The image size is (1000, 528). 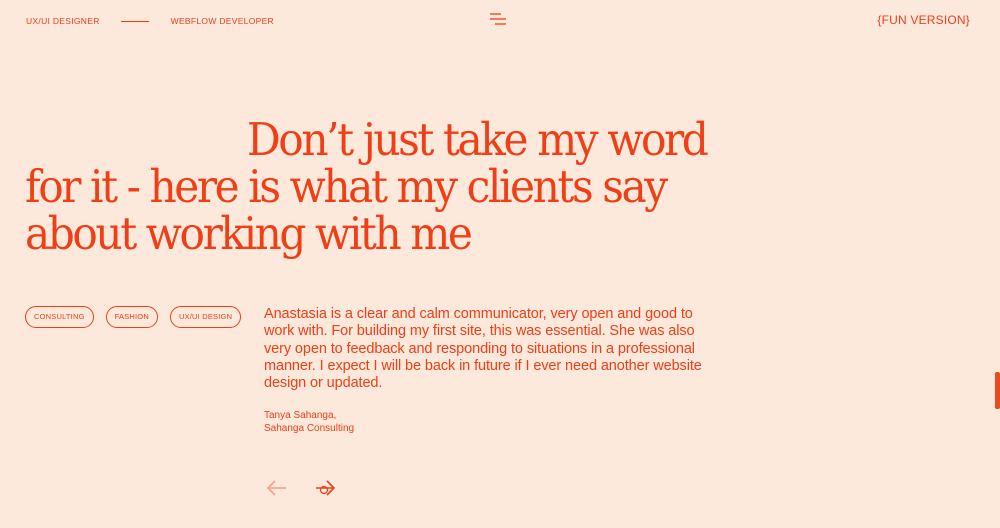 I want to click on testimonial-author: Tanya Sahanga, Sahanga Consulting, so click(x=309, y=422).